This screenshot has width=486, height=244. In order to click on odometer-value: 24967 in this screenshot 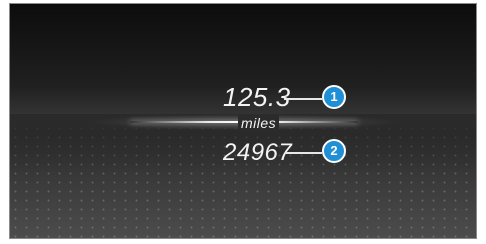, I will do `click(258, 152)`.